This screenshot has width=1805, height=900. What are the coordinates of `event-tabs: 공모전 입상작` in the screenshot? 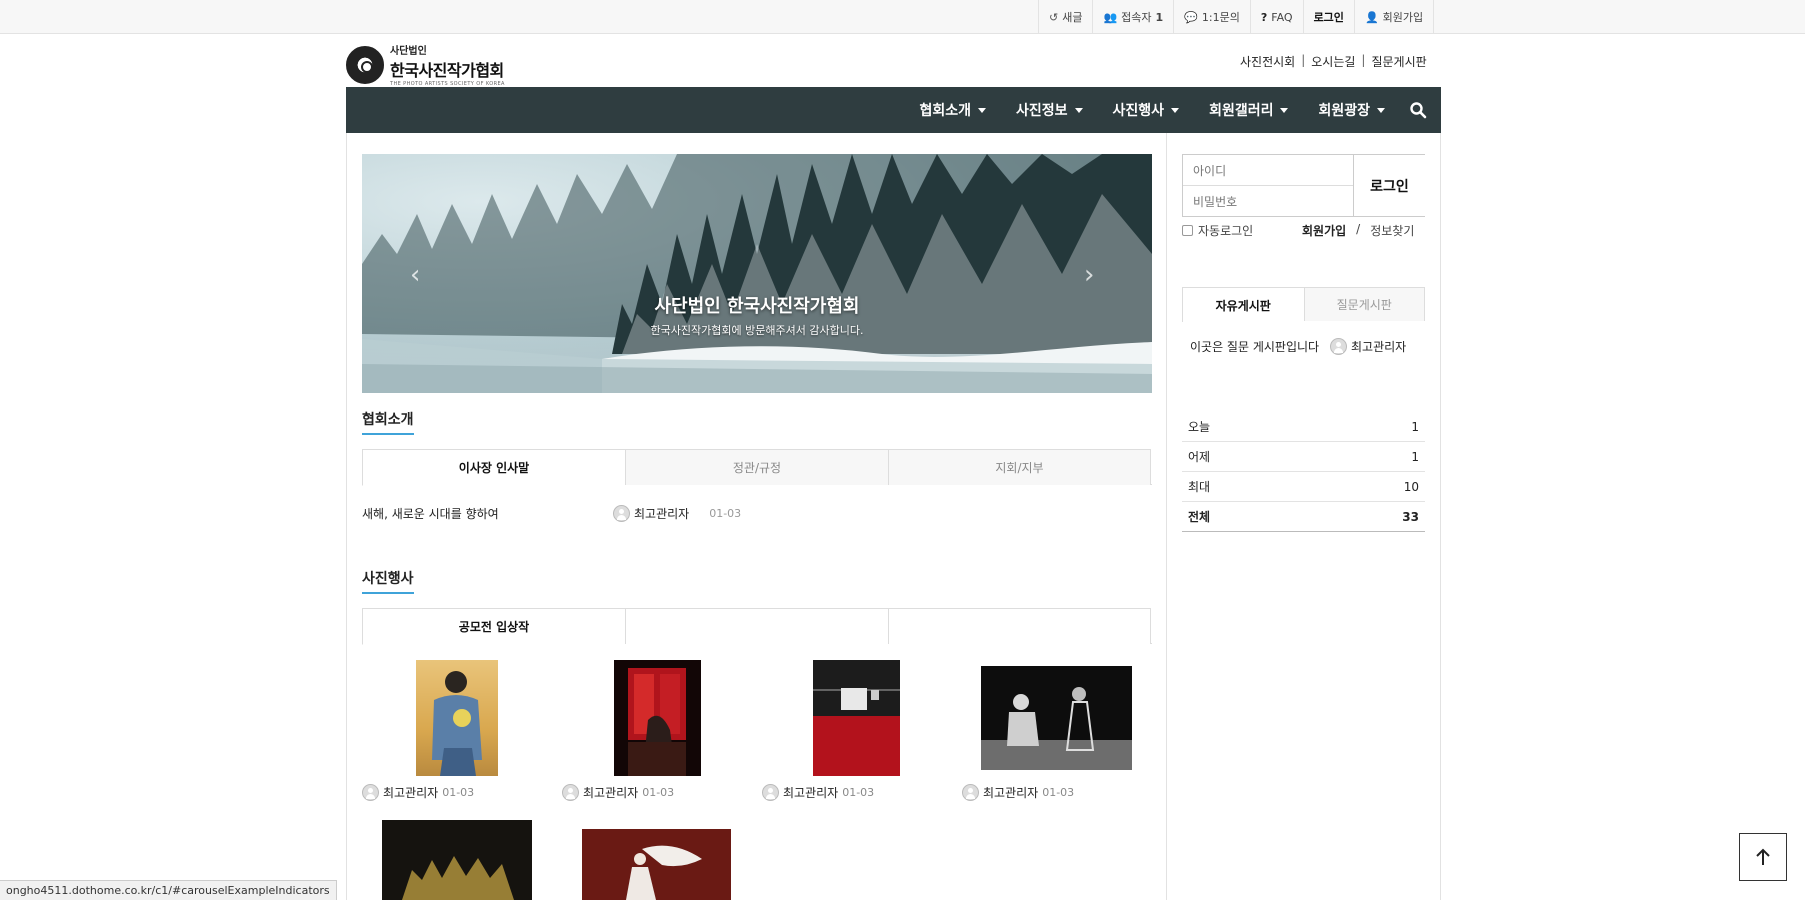 It's located at (757, 626).